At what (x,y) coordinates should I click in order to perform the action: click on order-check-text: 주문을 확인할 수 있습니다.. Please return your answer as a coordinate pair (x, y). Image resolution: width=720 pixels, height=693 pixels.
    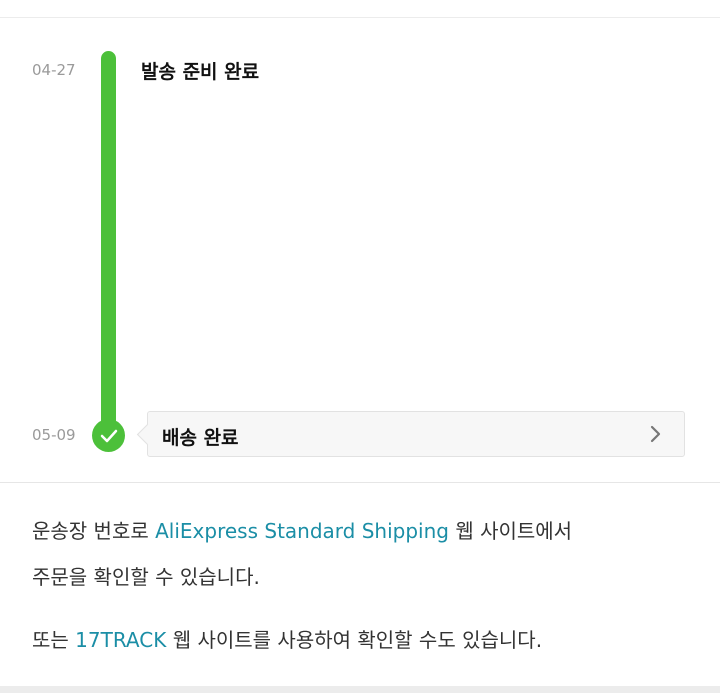
    Looking at the image, I should click on (146, 577).